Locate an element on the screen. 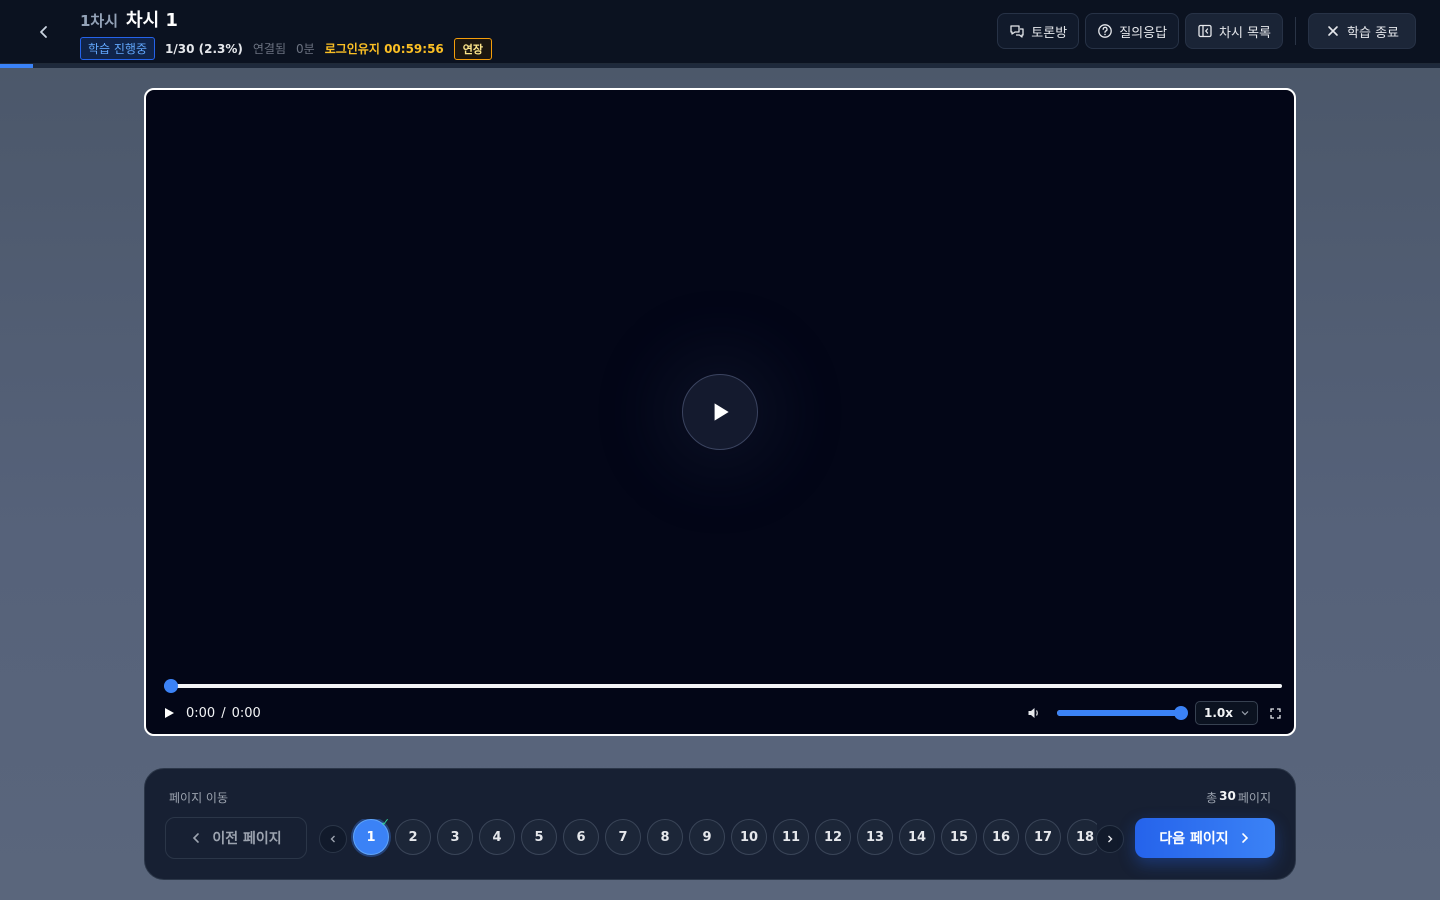 This screenshot has height=900, width=1440. page-number-button: 2 is located at coordinates (413, 837).